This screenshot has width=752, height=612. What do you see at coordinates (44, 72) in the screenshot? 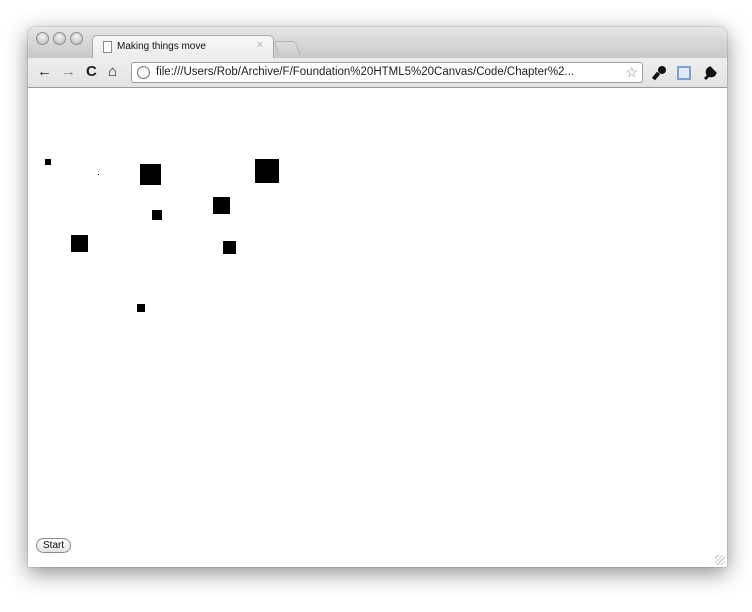
I see `back-icon: ←` at bounding box center [44, 72].